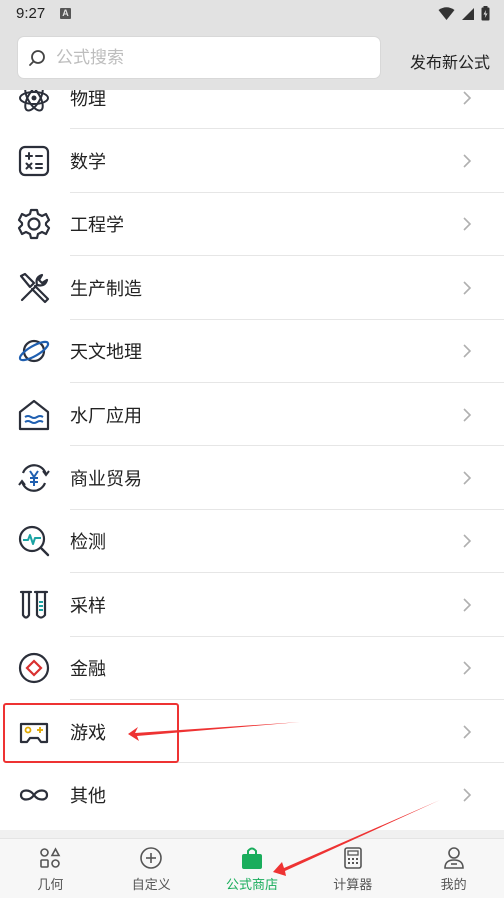 This screenshot has width=504, height=898. Describe the element at coordinates (106, 416) in the screenshot. I see `category-label: 水厂应用` at that location.